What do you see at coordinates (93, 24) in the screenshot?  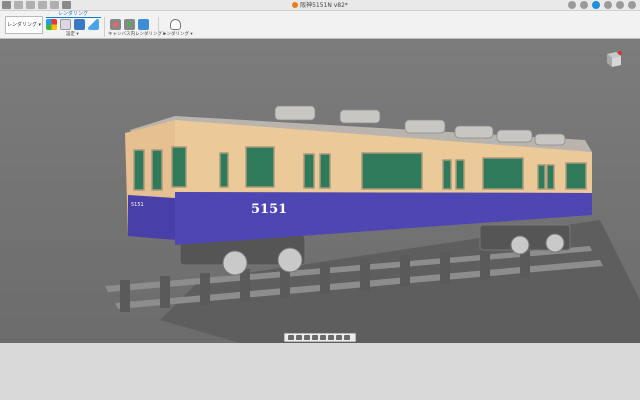 I see `texture-map-icon` at bounding box center [93, 24].